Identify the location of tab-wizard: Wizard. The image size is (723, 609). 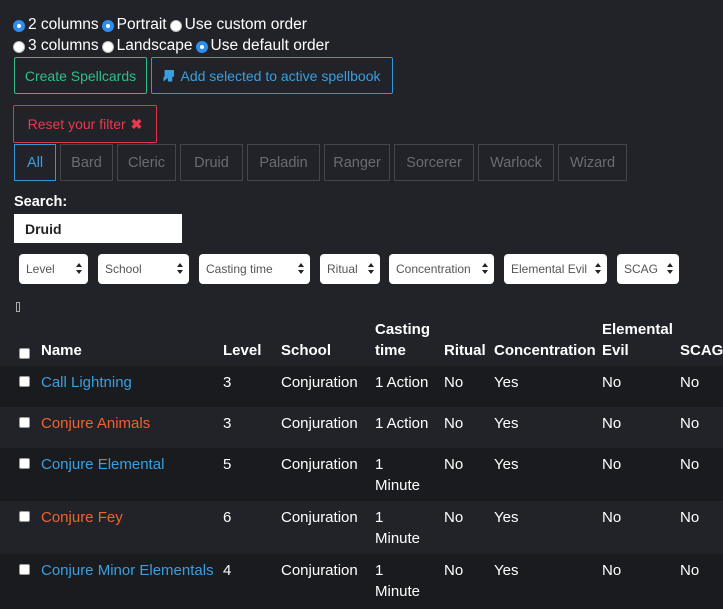
(592, 162).